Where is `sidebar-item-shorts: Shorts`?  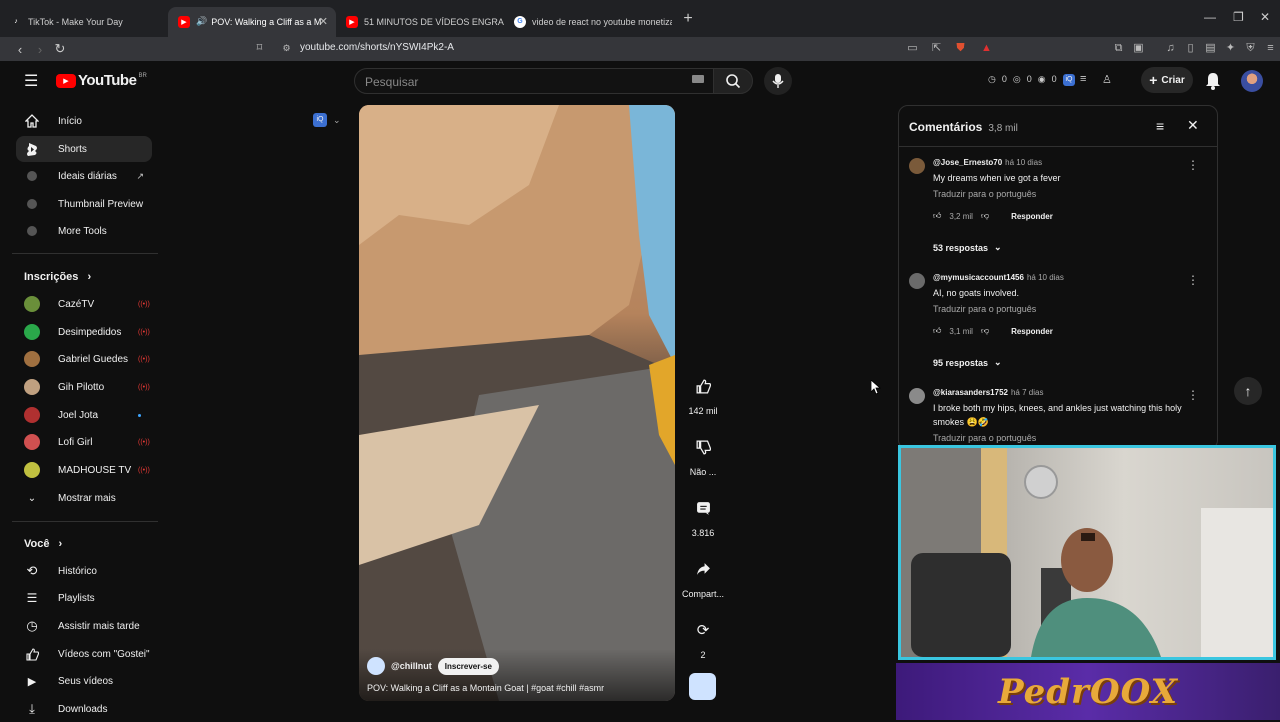 sidebar-item-shorts: Shorts is located at coordinates (84, 149).